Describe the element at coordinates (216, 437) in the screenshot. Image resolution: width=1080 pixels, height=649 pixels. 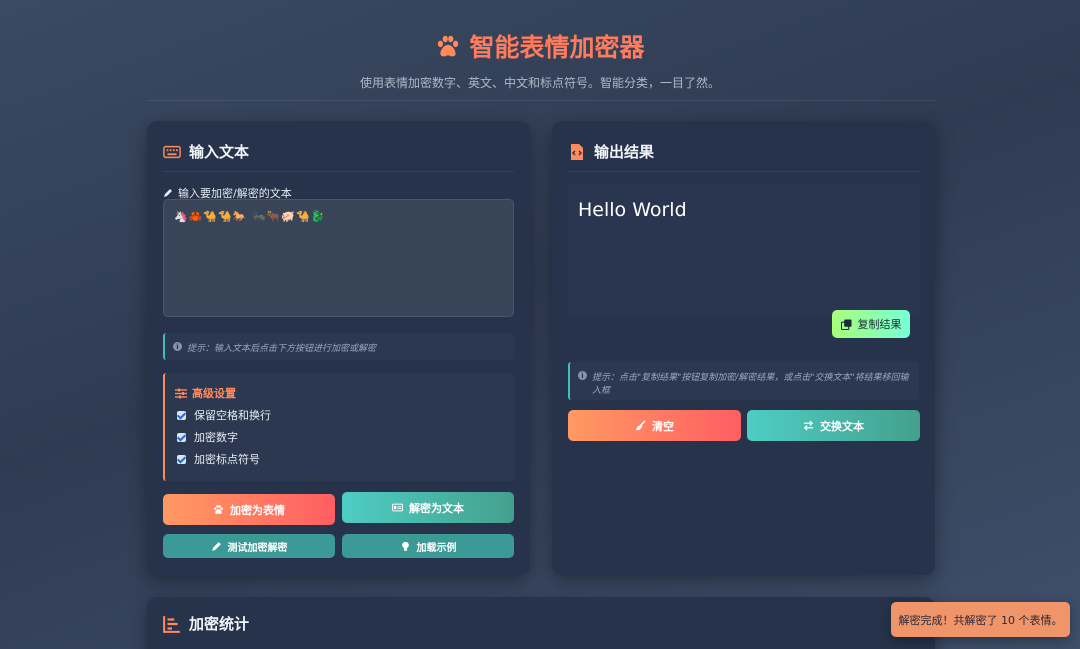
I see `option-label: 加密数字` at that location.